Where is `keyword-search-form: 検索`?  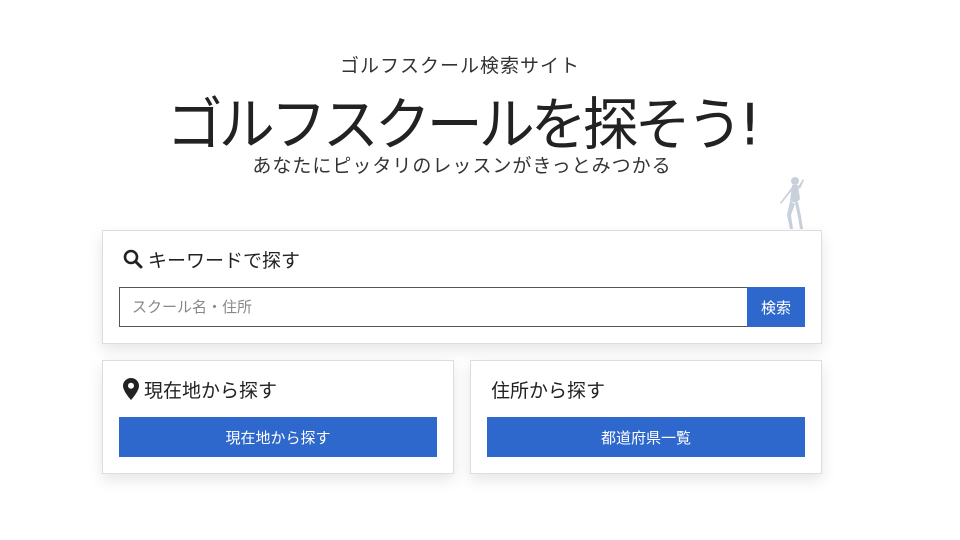 keyword-search-form: 検索 is located at coordinates (462, 307).